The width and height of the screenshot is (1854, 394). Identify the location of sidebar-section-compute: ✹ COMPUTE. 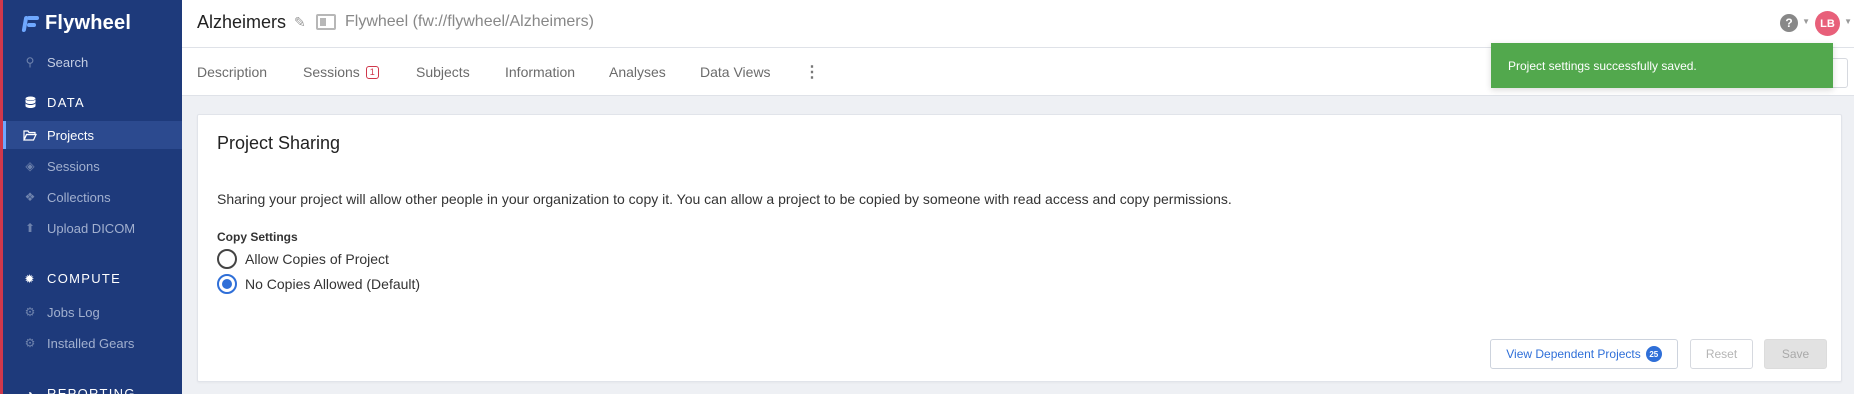
(72, 278).